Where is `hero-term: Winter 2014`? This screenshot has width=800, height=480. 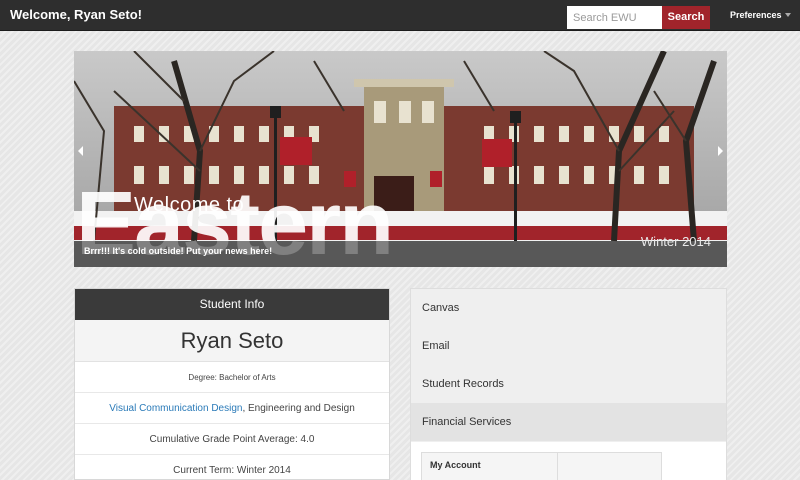
hero-term: Winter 2014 is located at coordinates (675, 241).